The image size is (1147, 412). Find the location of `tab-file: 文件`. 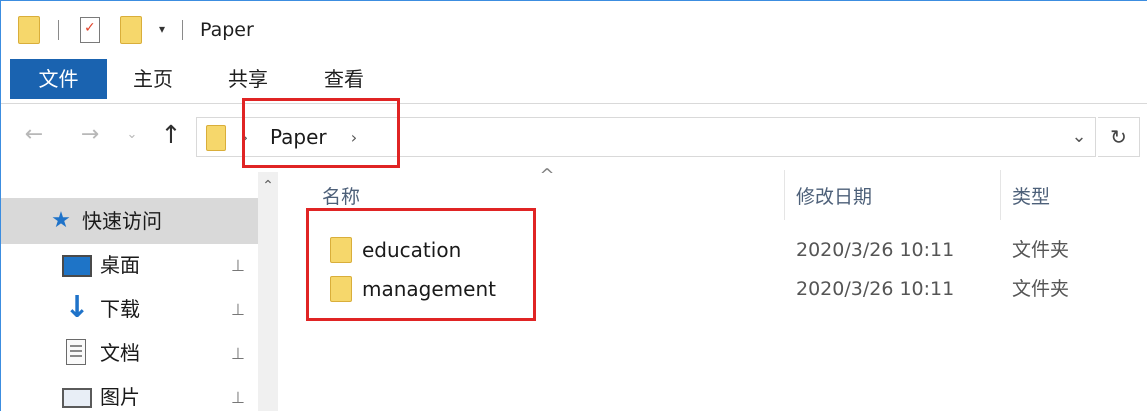

tab-file: 文件 is located at coordinates (58, 79).